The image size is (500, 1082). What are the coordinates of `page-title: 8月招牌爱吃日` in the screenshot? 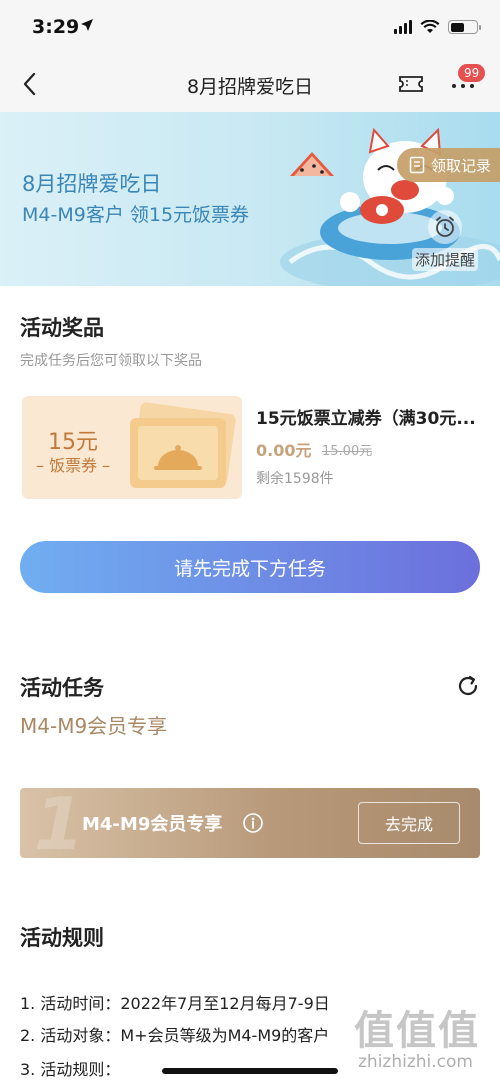 It's located at (250, 87).